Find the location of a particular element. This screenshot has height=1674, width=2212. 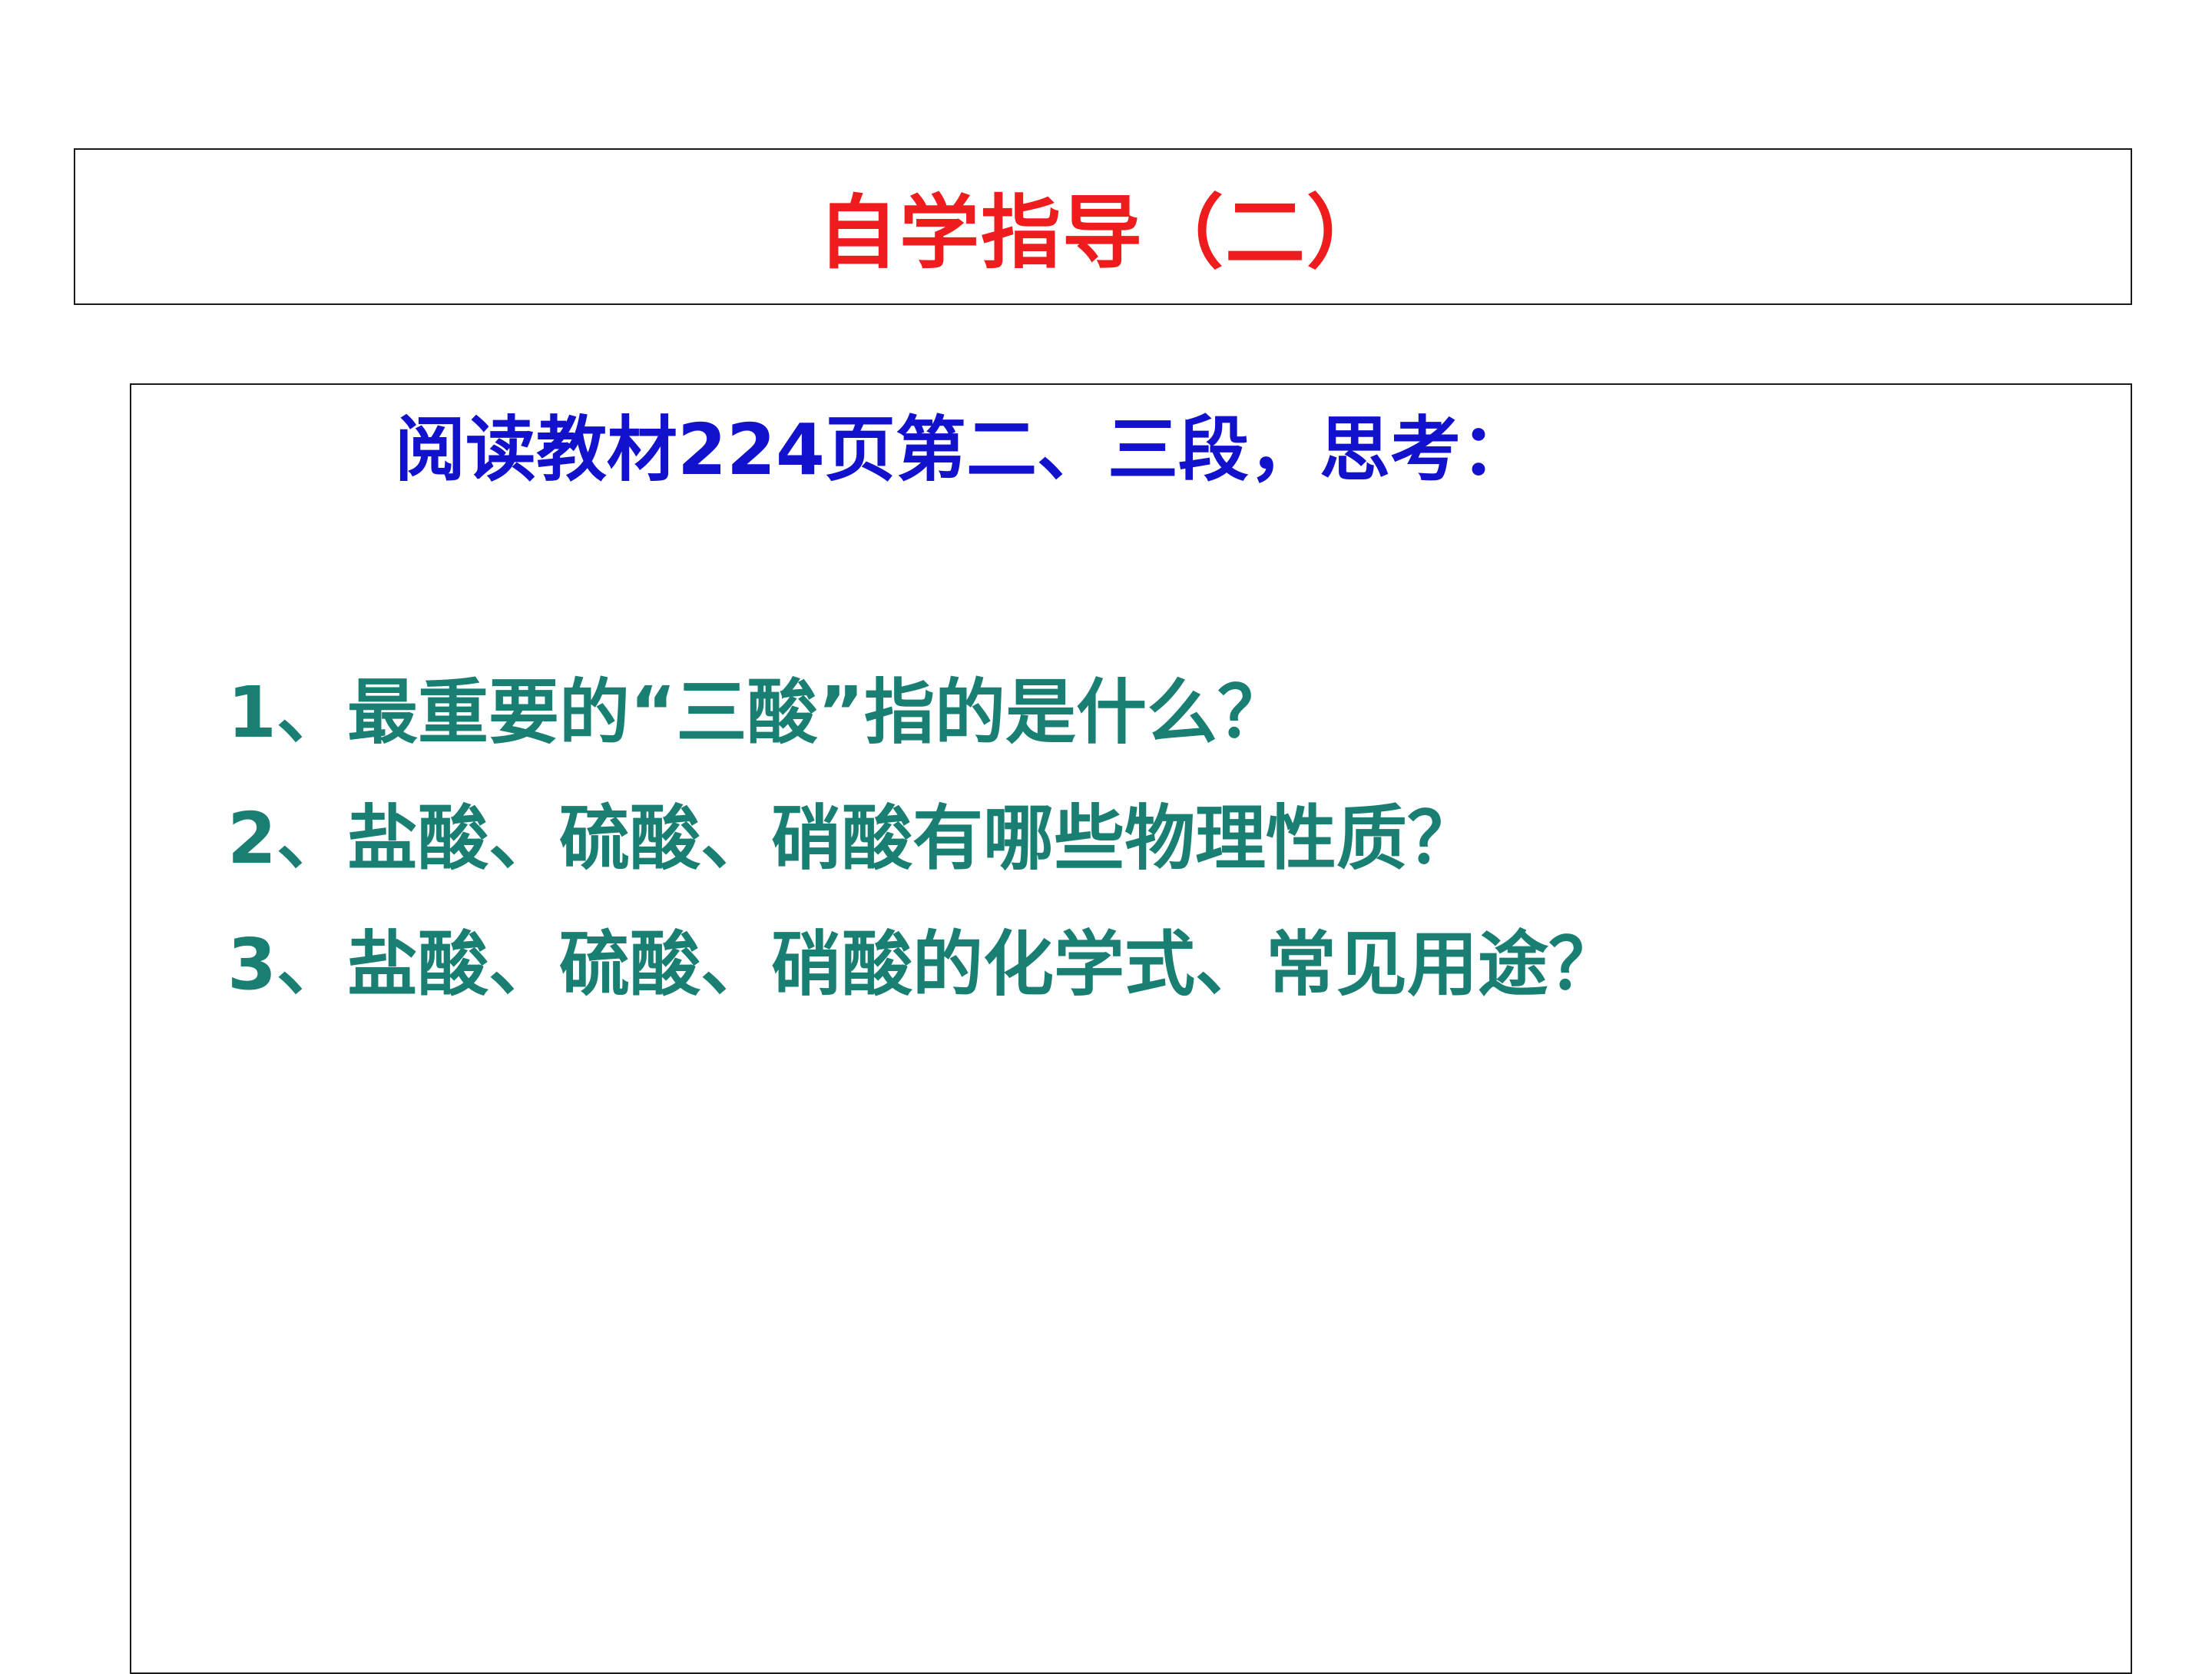

title-box: 自学指导（二） is located at coordinates (1103, 227).